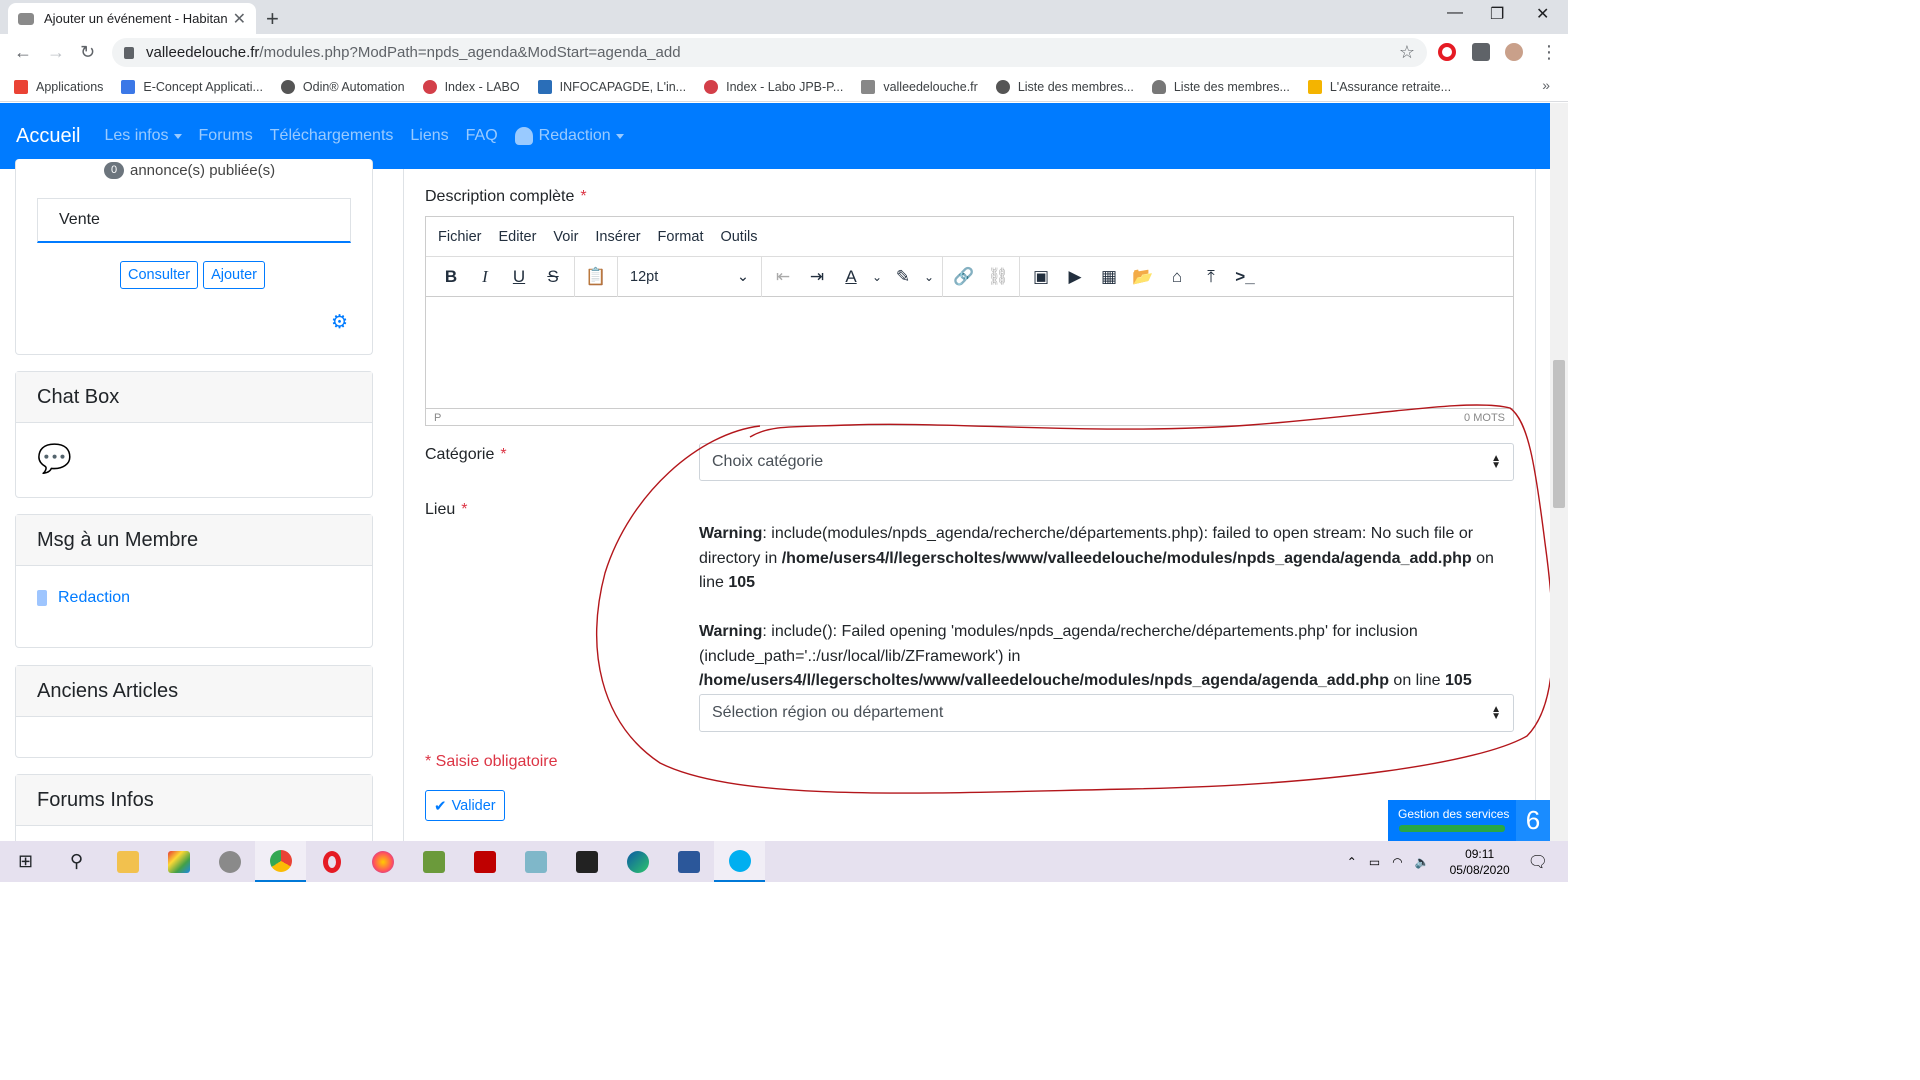  What do you see at coordinates (1455, 13) in the screenshot?
I see `minimize-icon: —` at bounding box center [1455, 13].